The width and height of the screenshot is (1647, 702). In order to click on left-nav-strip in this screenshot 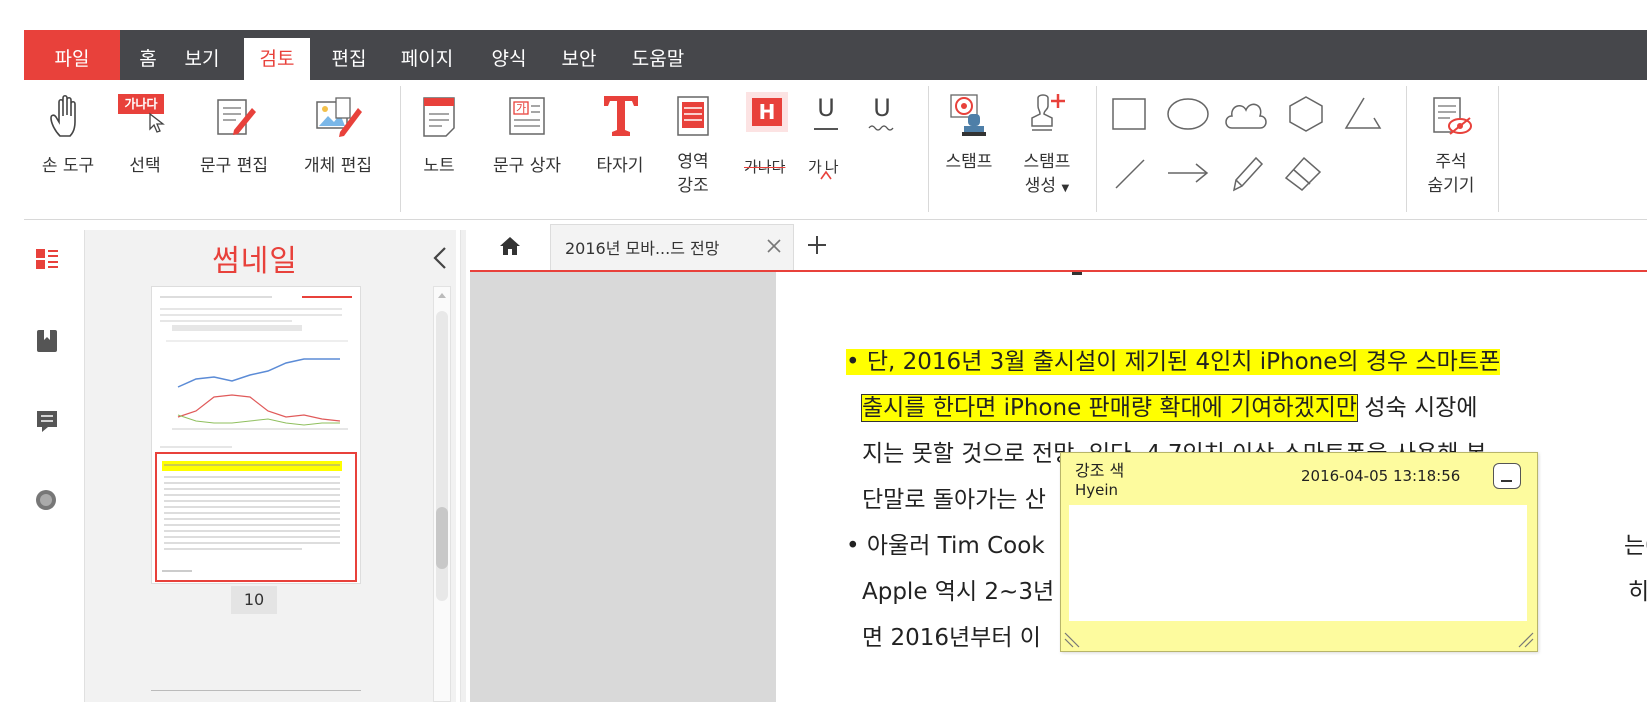, I will do `click(53, 461)`.